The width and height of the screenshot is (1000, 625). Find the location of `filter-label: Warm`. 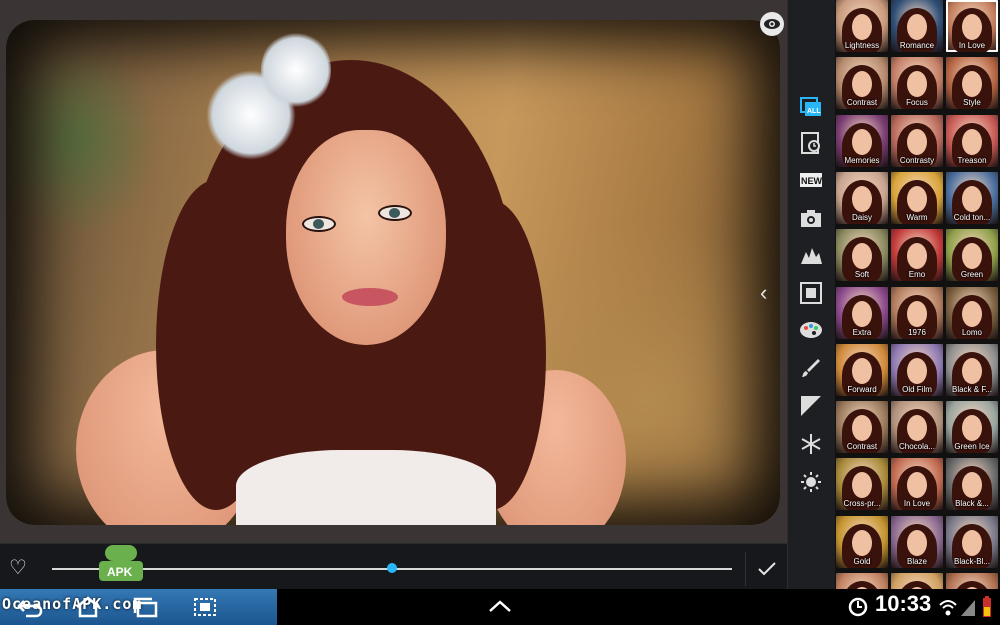

filter-label: Warm is located at coordinates (917, 217).